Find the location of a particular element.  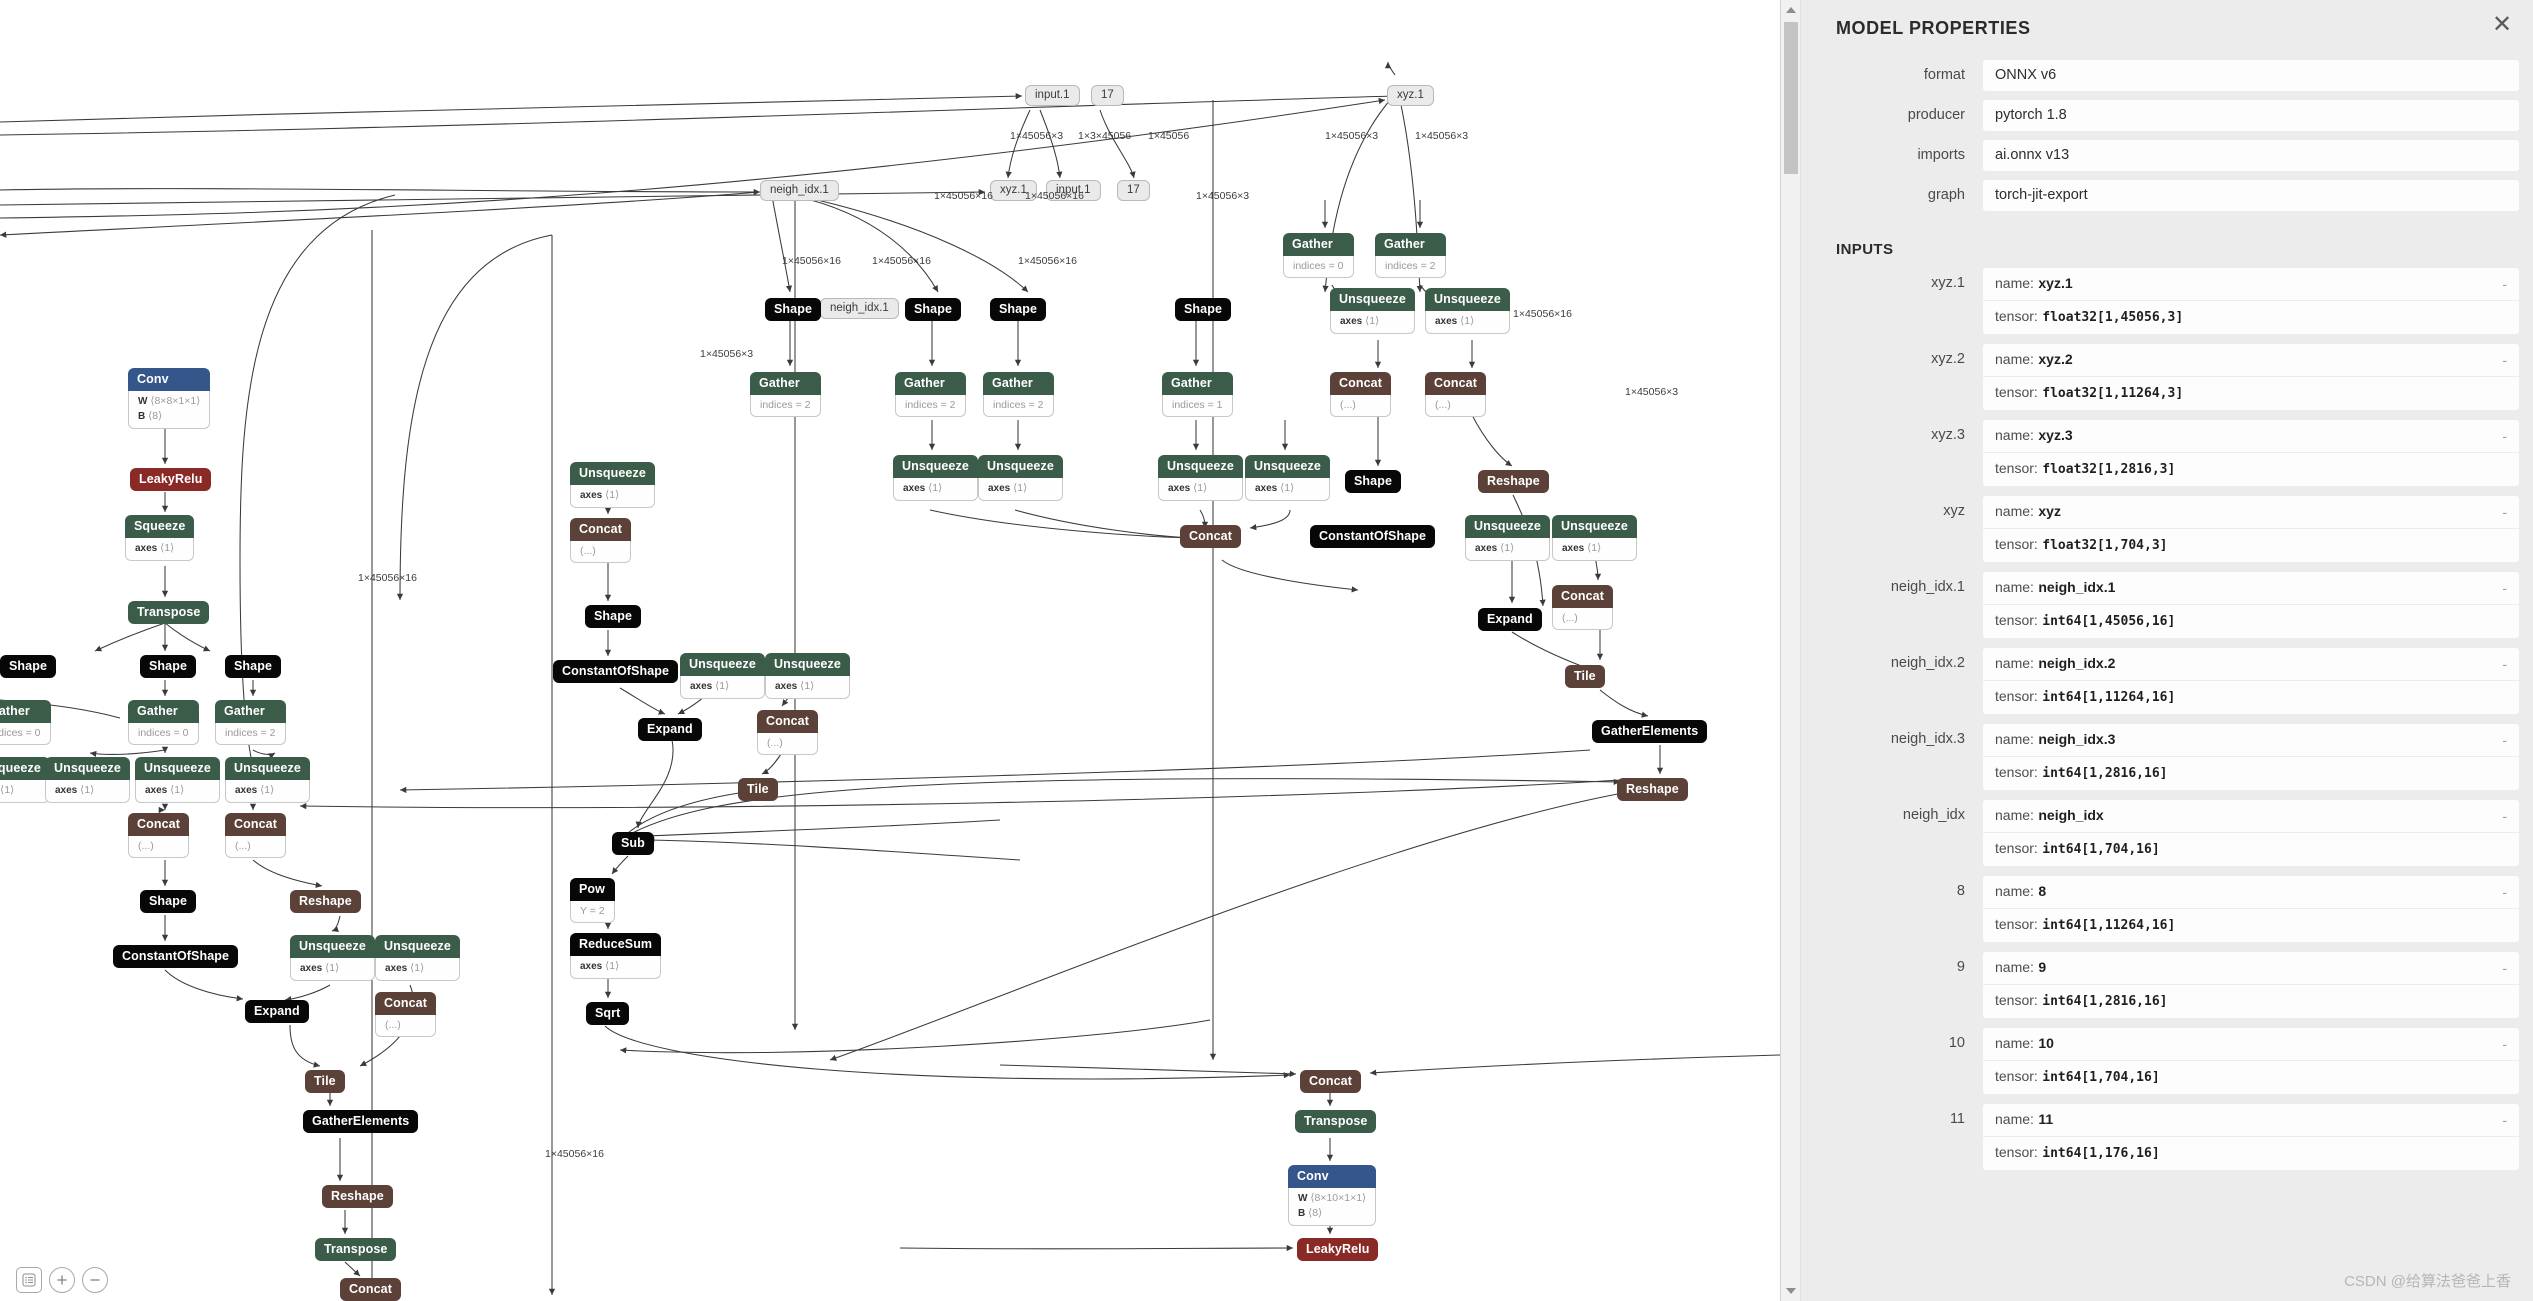

graph-op-node: Sqrt is located at coordinates (608, 1013).